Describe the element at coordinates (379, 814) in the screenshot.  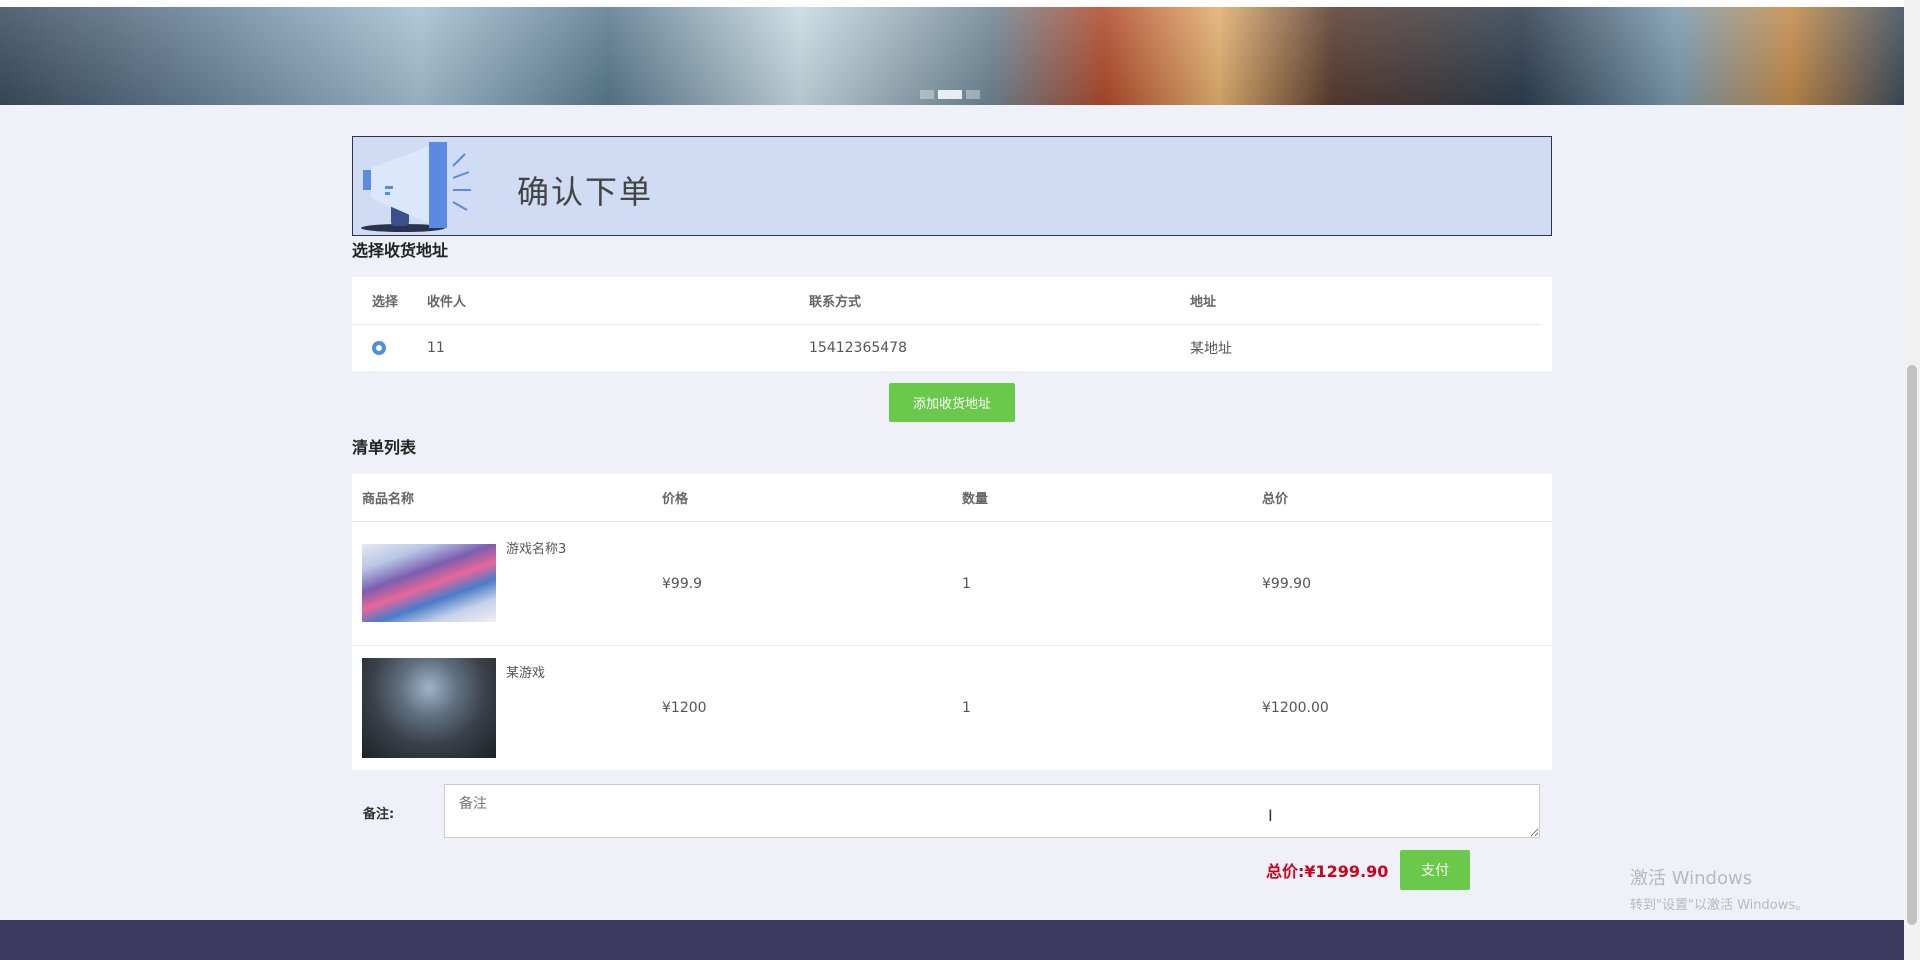
I see `remark-label: 备注:` at that location.